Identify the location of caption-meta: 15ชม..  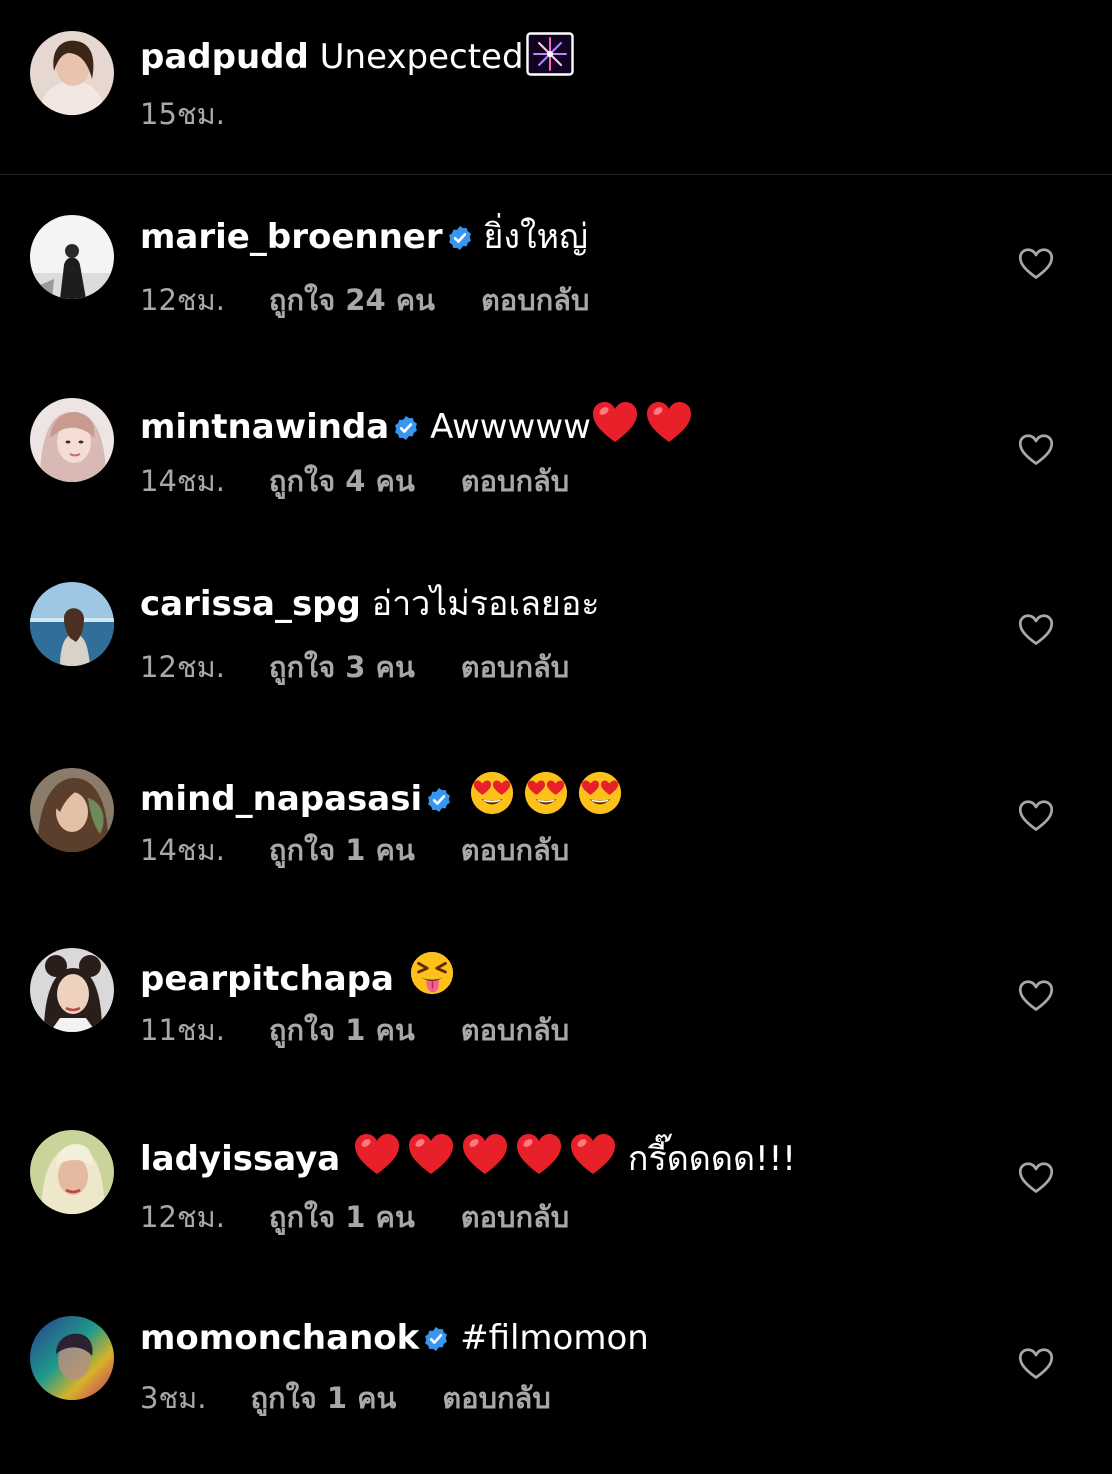
(182, 114).